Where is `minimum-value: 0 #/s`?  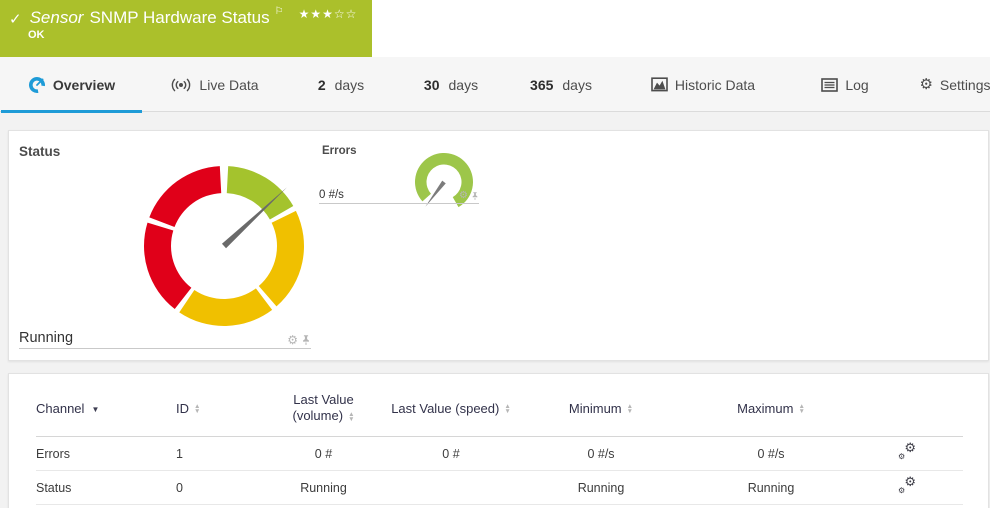
minimum-value: 0 #/s is located at coordinates (601, 453).